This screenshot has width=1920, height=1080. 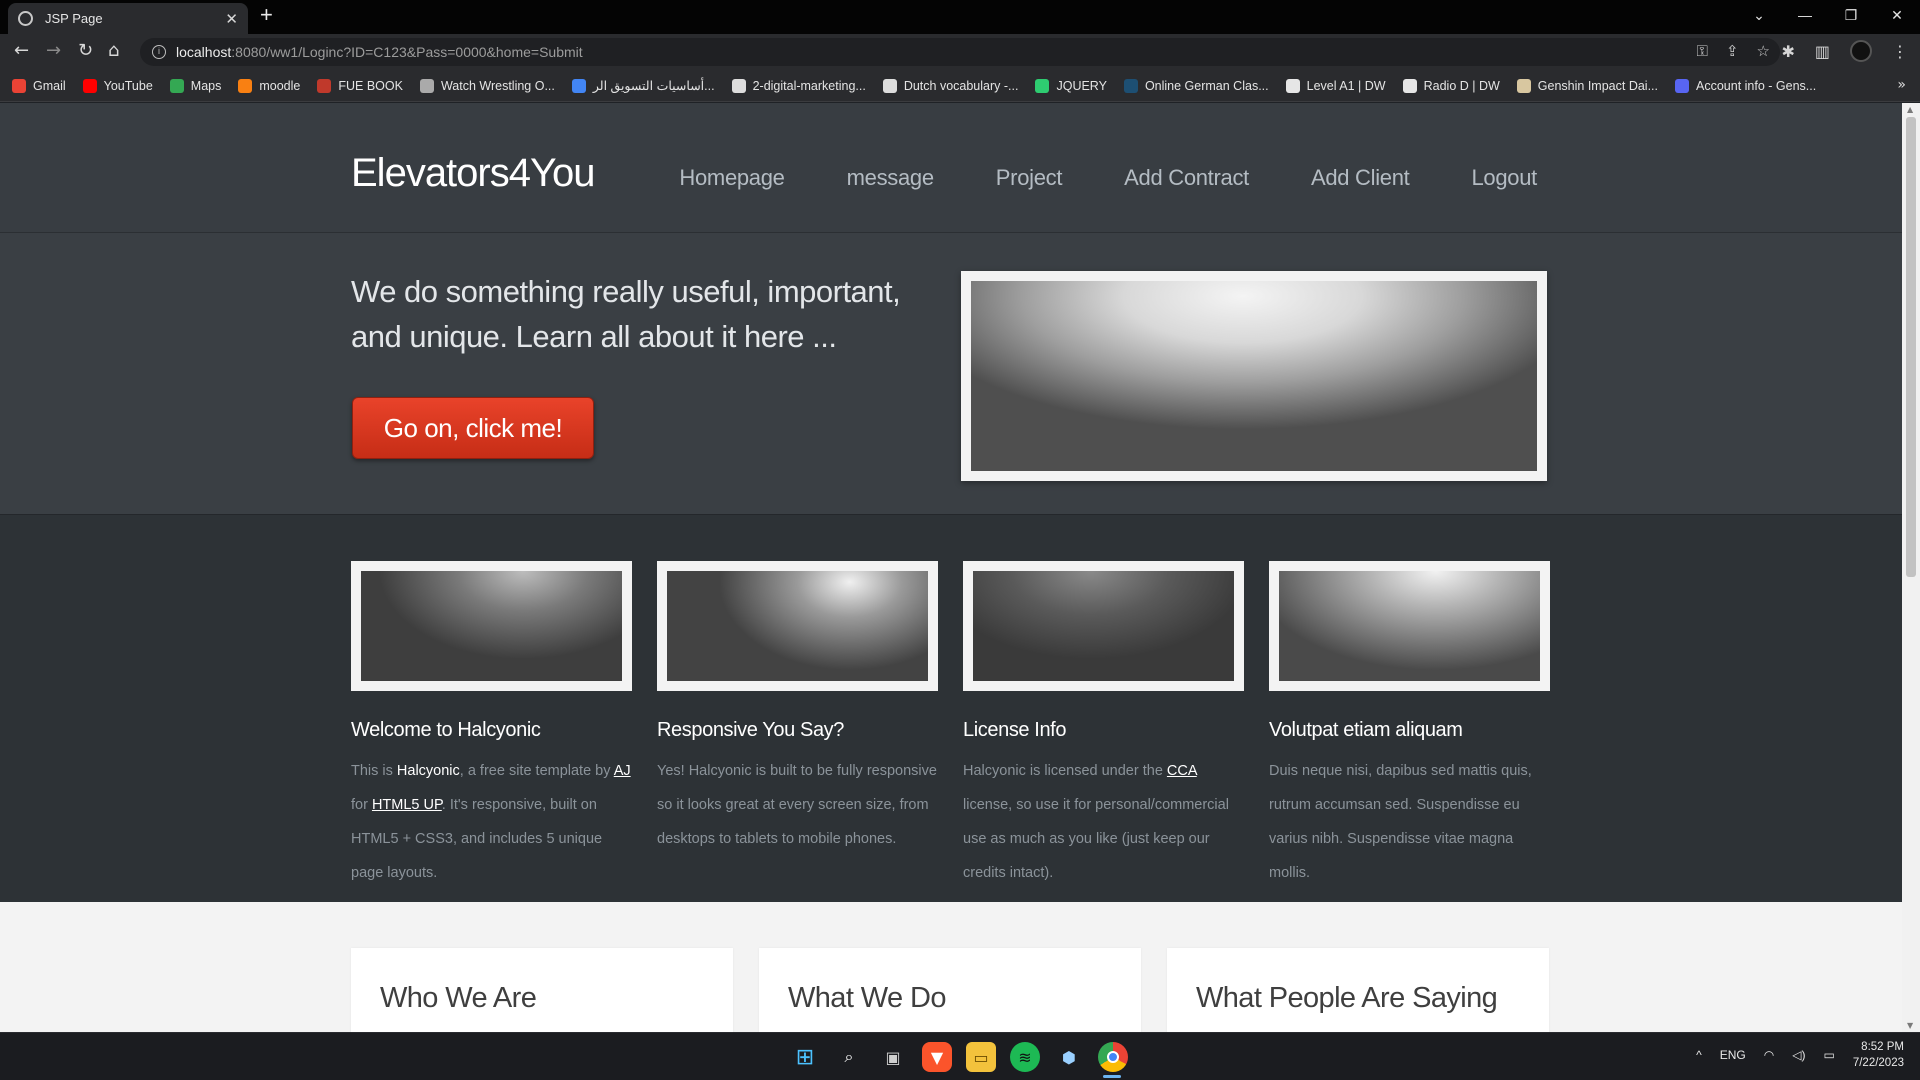 I want to click on bookmark-item: JQUERY, so click(x=1071, y=85).